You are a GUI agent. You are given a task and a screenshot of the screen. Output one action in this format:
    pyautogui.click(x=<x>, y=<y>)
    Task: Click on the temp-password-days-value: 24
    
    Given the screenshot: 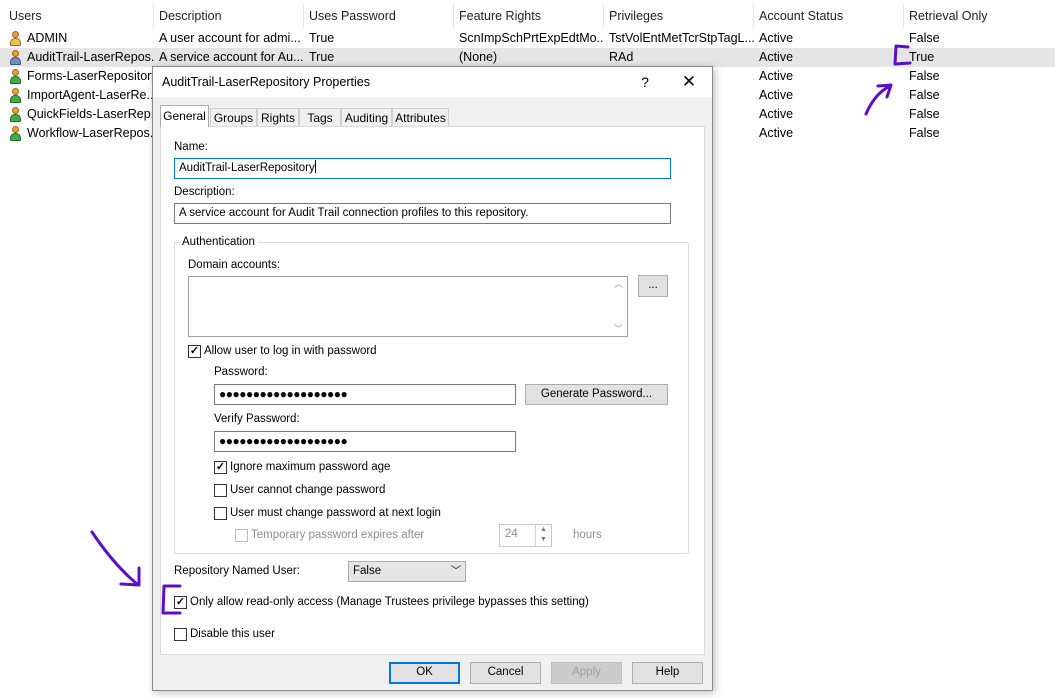 What is the action you would take?
    pyautogui.click(x=511, y=534)
    